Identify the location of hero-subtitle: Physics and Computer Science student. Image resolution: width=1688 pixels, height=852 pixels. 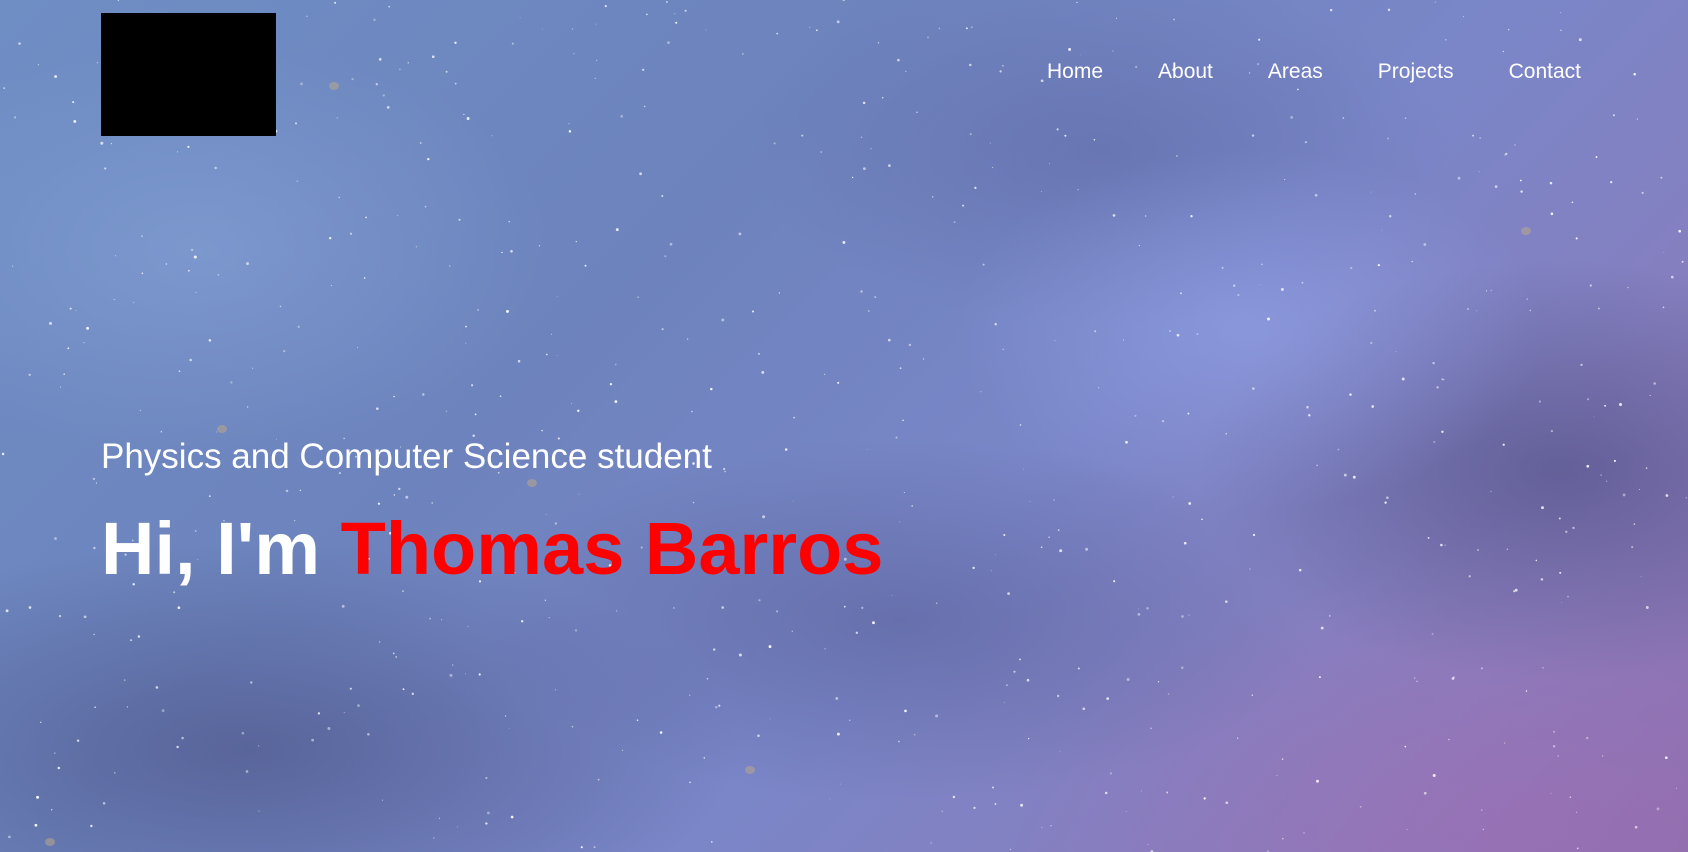
(406, 456).